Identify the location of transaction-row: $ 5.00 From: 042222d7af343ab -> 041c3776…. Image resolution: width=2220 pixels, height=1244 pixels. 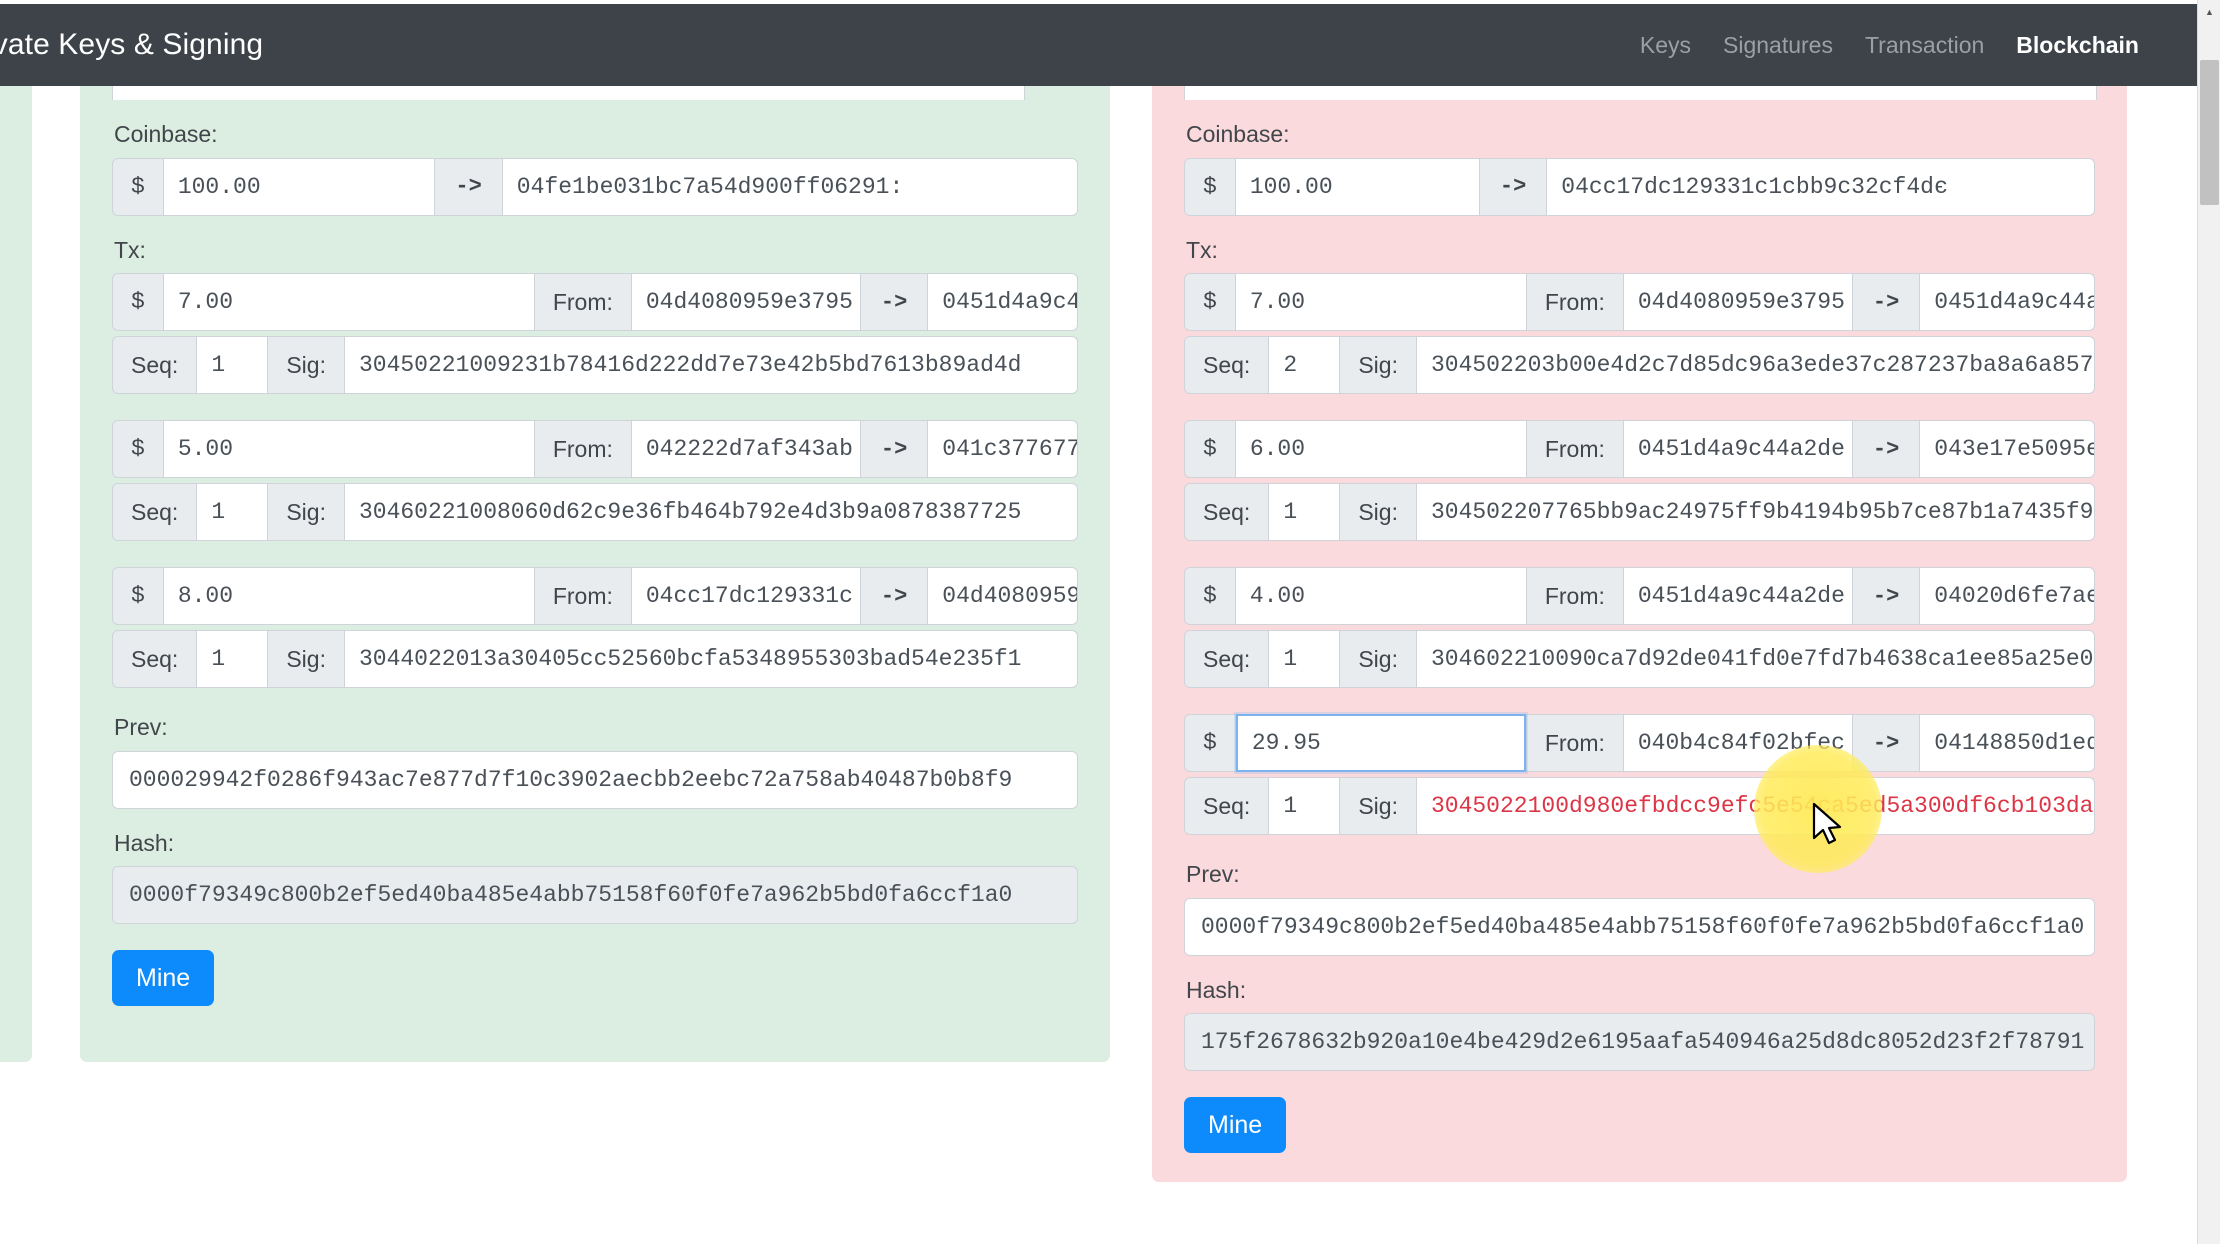
(595, 481).